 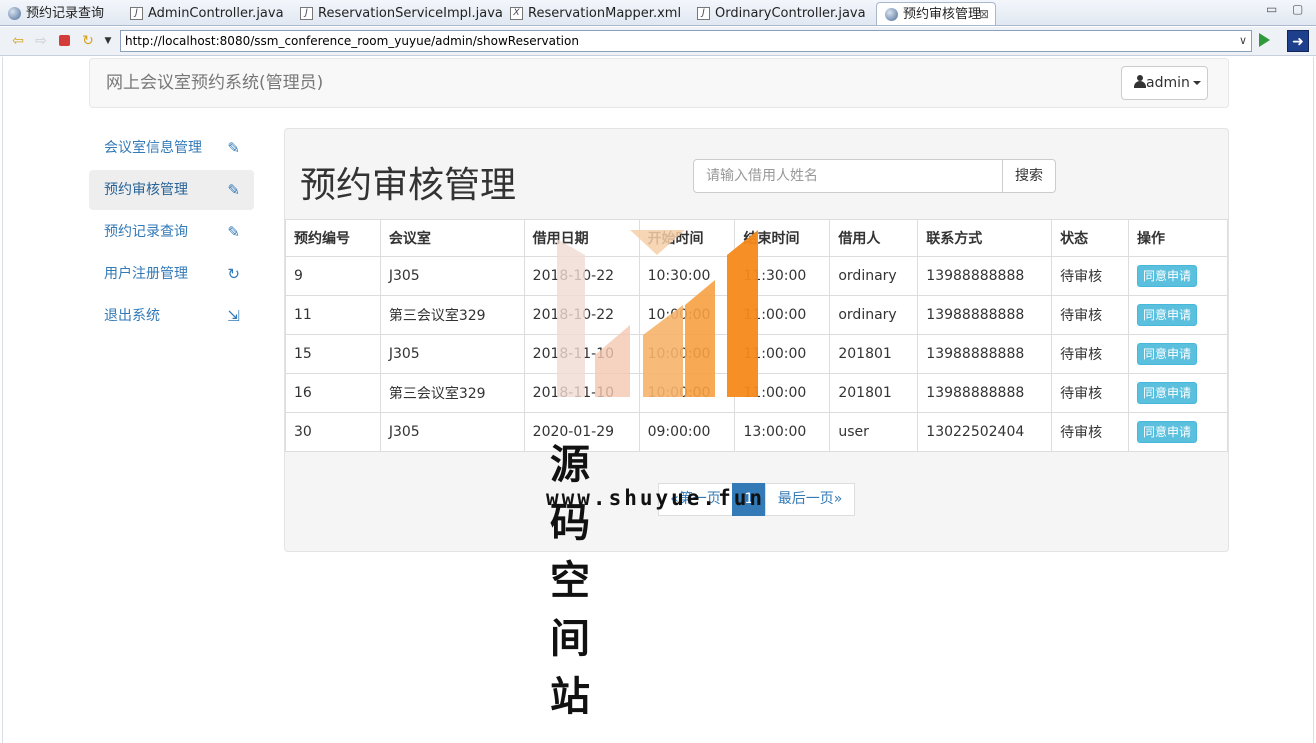 What do you see at coordinates (1164, 83) in the screenshot?
I see `user-menu-button: admin` at bounding box center [1164, 83].